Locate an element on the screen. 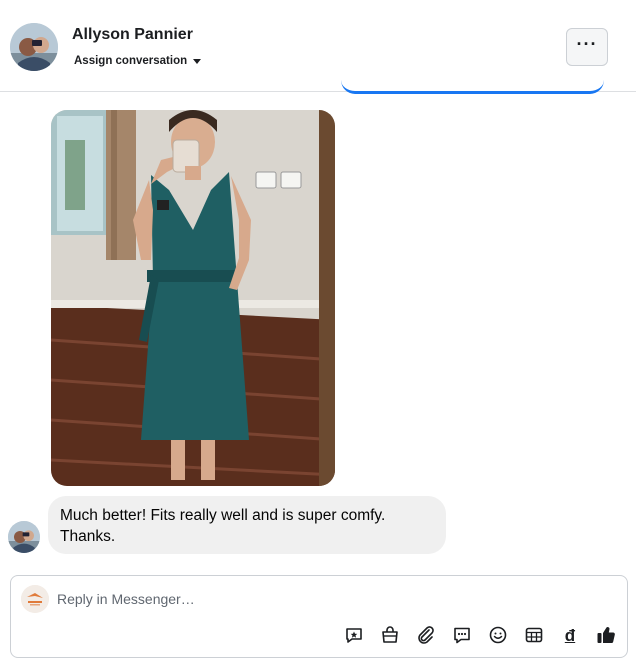 Image resolution: width=636 pixels, height=664 pixels. previous-message-bubble-edge is located at coordinates (472, 87).